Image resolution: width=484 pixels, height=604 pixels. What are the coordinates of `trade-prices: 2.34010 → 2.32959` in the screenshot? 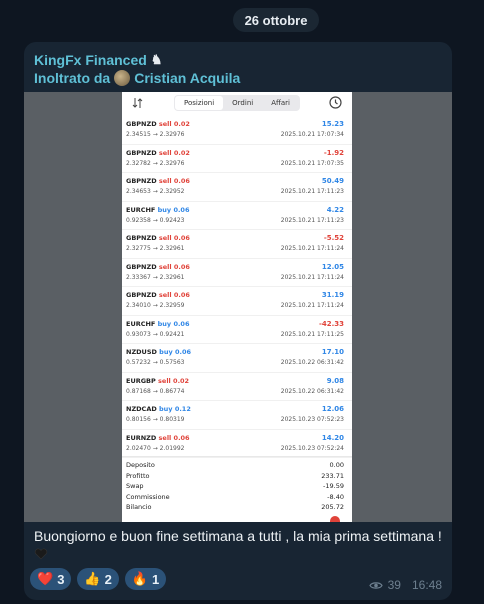 It's located at (155, 305).